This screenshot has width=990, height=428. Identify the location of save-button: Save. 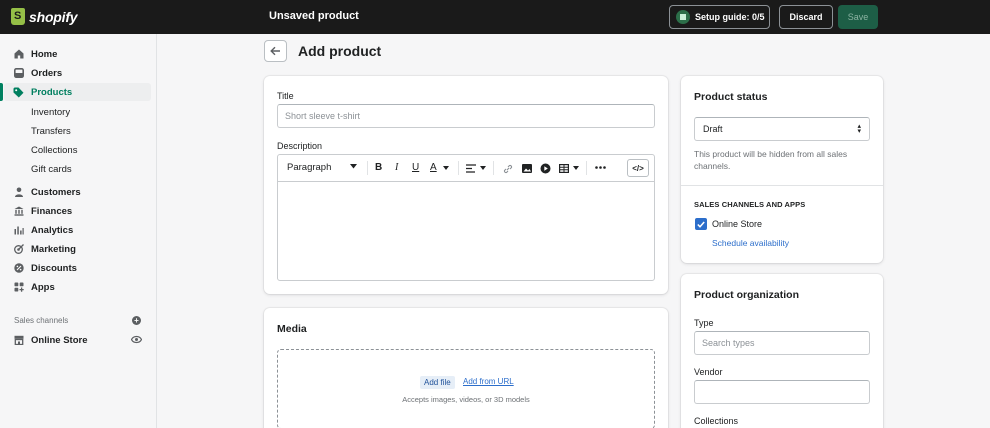
(858, 17).